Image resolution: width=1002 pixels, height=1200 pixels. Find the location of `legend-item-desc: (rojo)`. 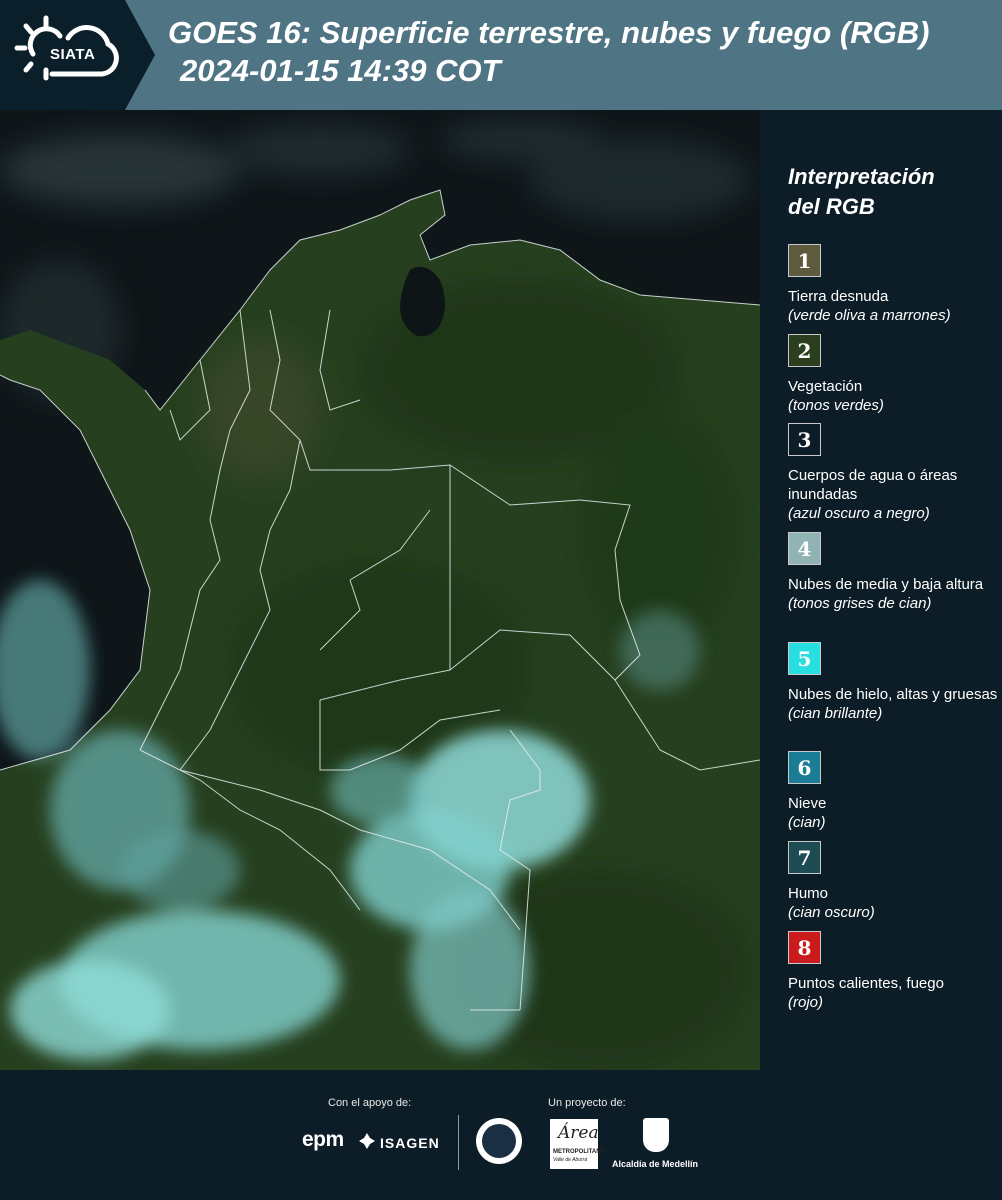

legend-item-desc: (rojo) is located at coordinates (806, 1002).